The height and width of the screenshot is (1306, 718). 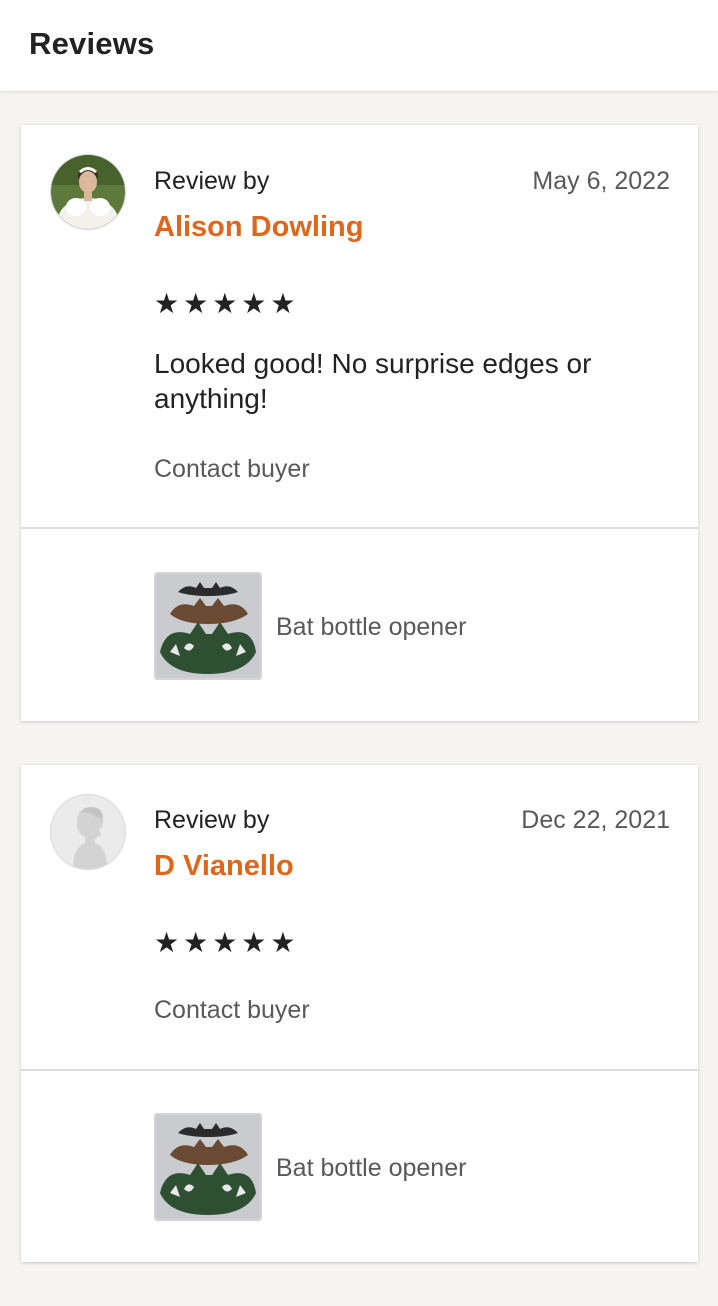 What do you see at coordinates (92, 43) in the screenshot?
I see `page-title: Reviews` at bounding box center [92, 43].